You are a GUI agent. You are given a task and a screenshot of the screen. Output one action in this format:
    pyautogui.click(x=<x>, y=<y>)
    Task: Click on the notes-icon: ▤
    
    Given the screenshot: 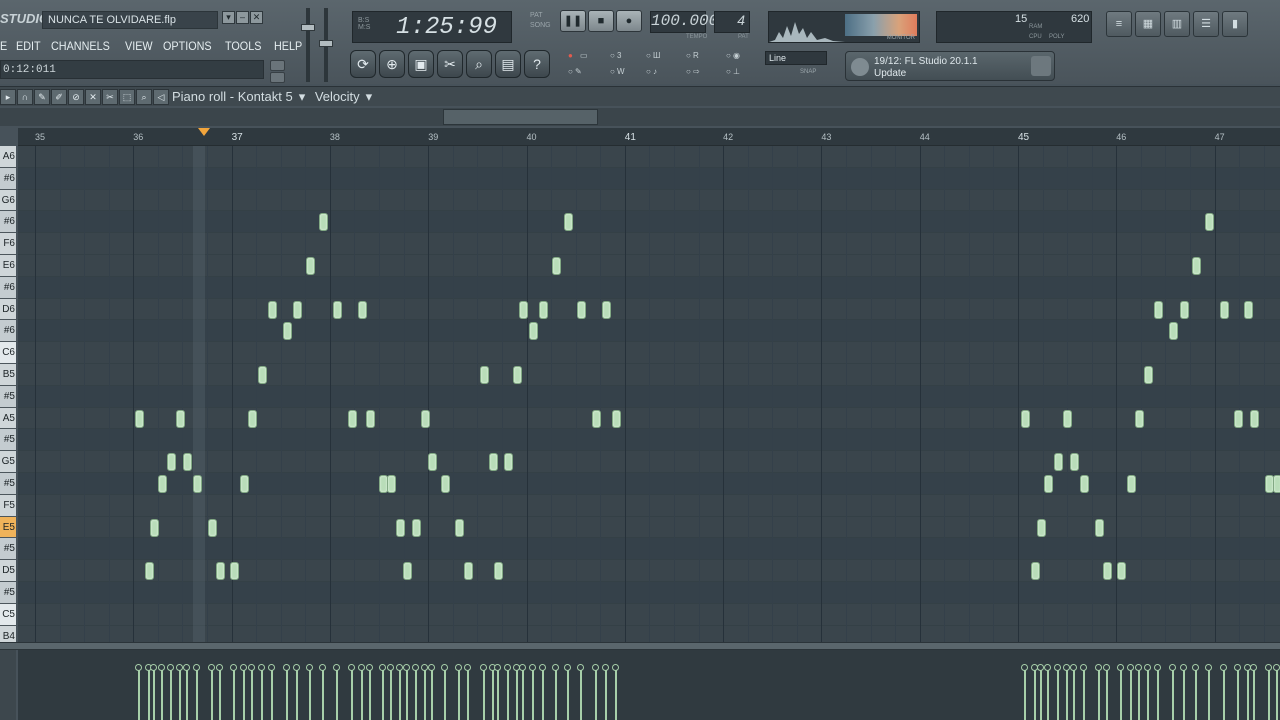 What is the action you would take?
    pyautogui.click(x=508, y=64)
    